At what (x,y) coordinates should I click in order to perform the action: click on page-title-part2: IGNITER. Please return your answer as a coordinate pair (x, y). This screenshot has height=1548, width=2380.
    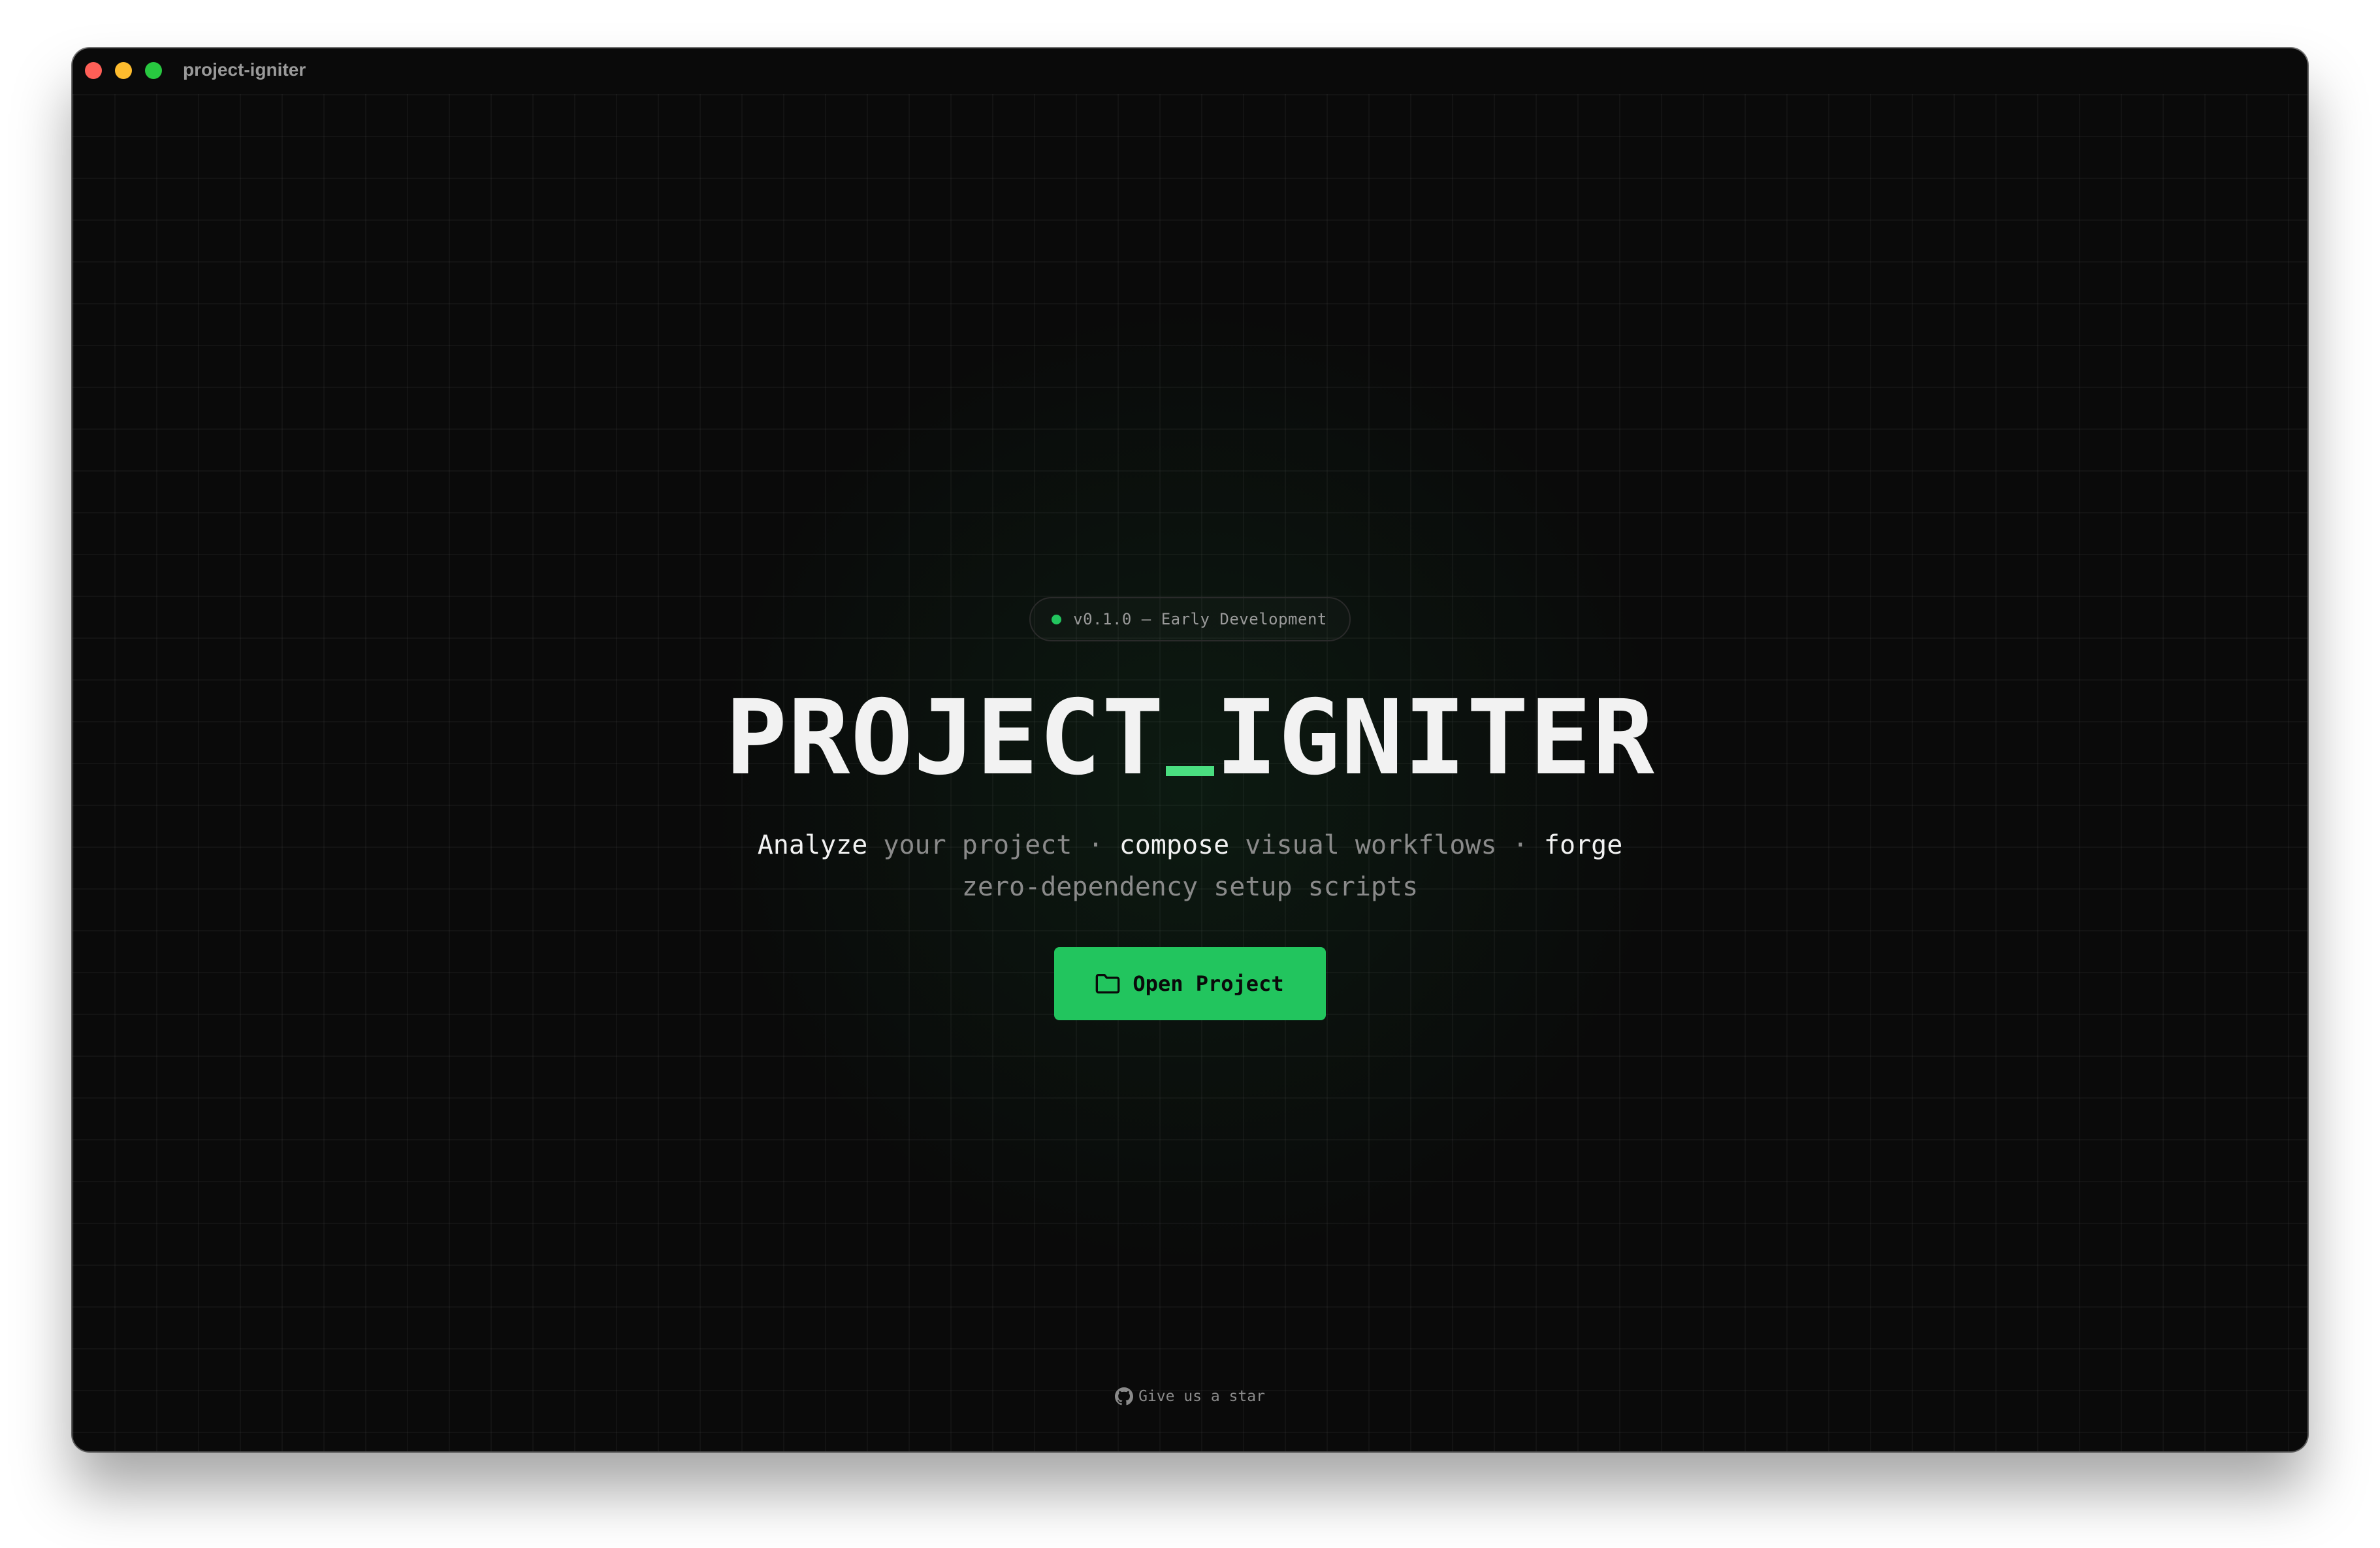
    Looking at the image, I should click on (1435, 738).